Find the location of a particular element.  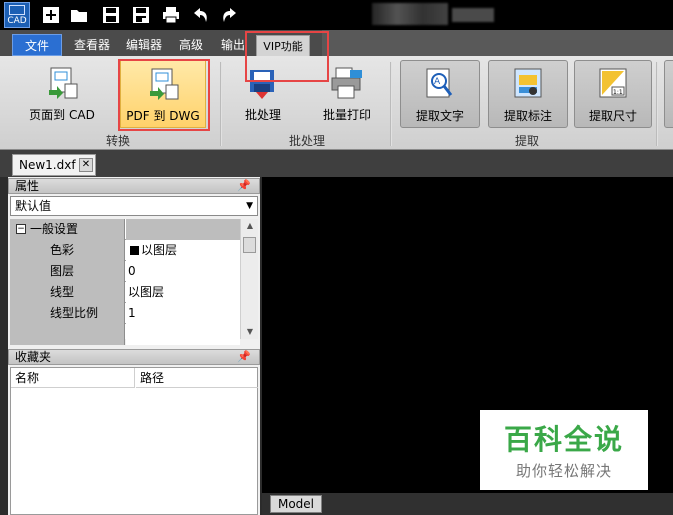

extract-annotation-icon is located at coordinates (528, 83).